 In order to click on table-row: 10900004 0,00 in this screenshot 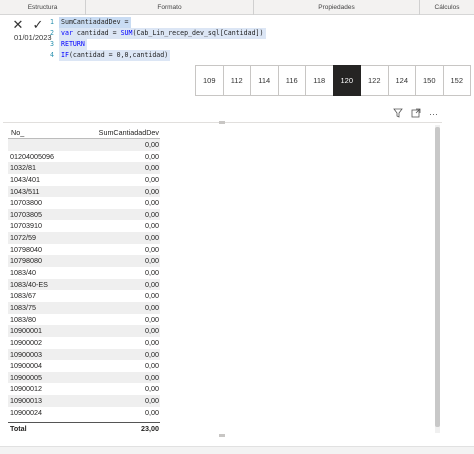, I will do `click(84, 366)`.